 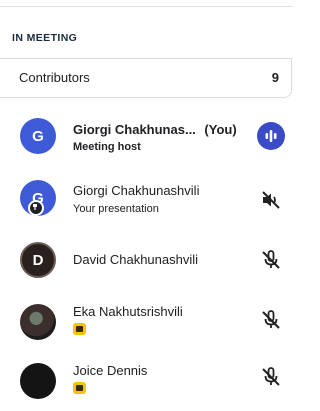 I want to click on participant-name: Giorgi Chakhunas... (You), so click(x=155, y=129).